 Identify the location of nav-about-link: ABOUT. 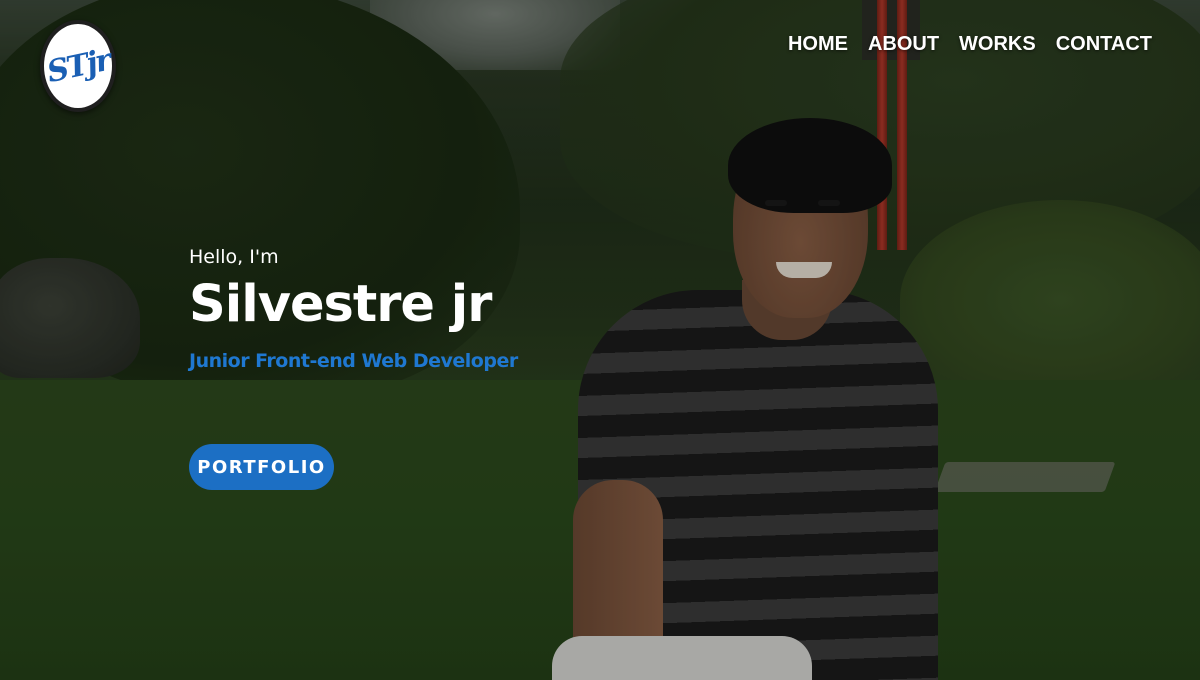
(903, 44).